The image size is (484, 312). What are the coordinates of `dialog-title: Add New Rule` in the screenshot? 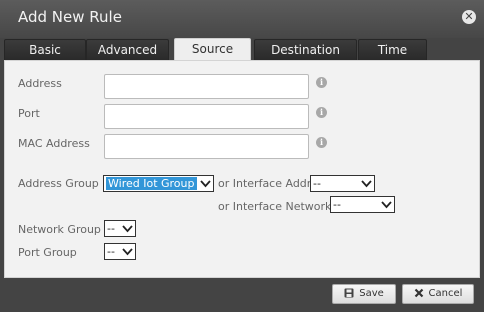 It's located at (70, 17).